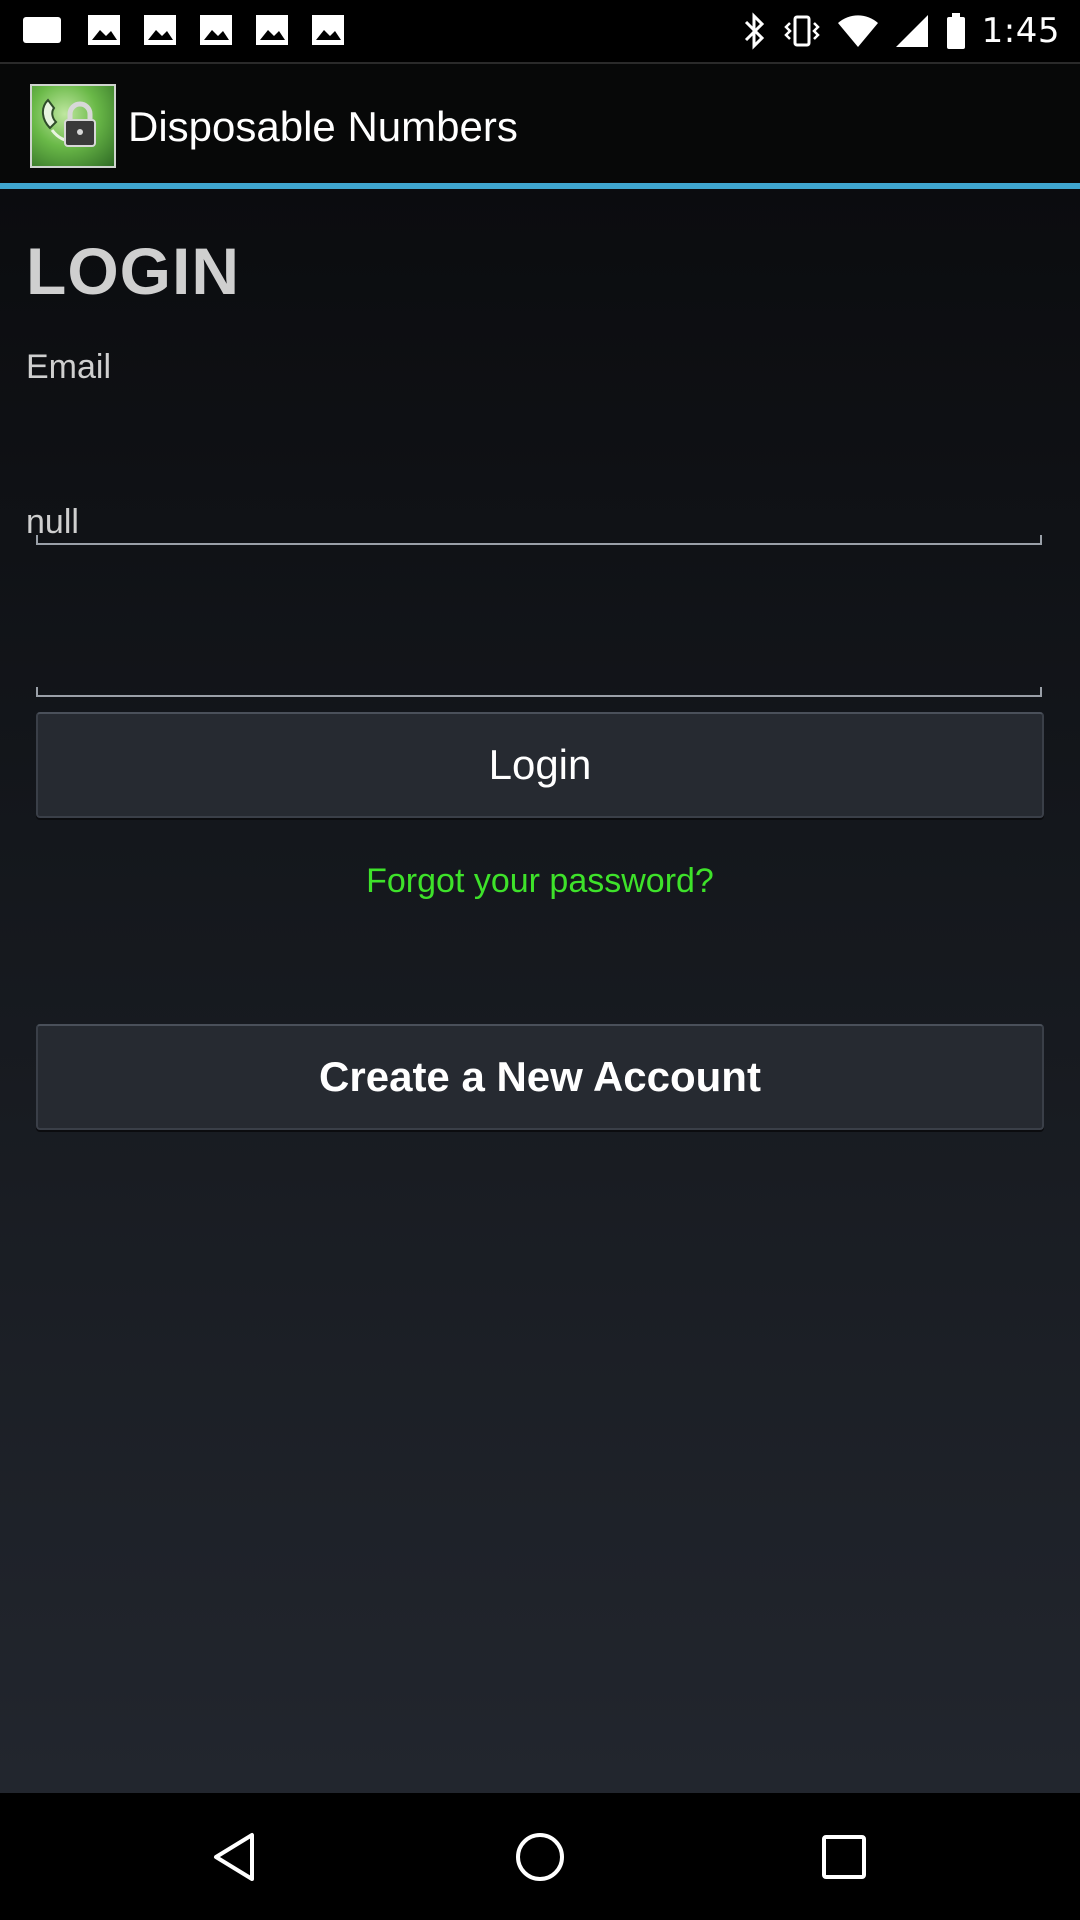 Image resolution: width=1080 pixels, height=1920 pixels. What do you see at coordinates (539, 515) in the screenshot?
I see `email-field` at bounding box center [539, 515].